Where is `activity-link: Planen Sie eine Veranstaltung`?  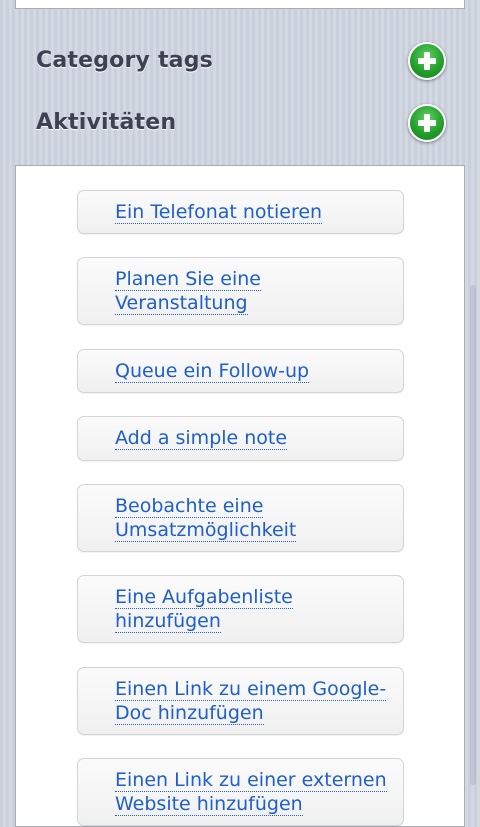
activity-link: Planen Sie eine Veranstaltung is located at coordinates (188, 291).